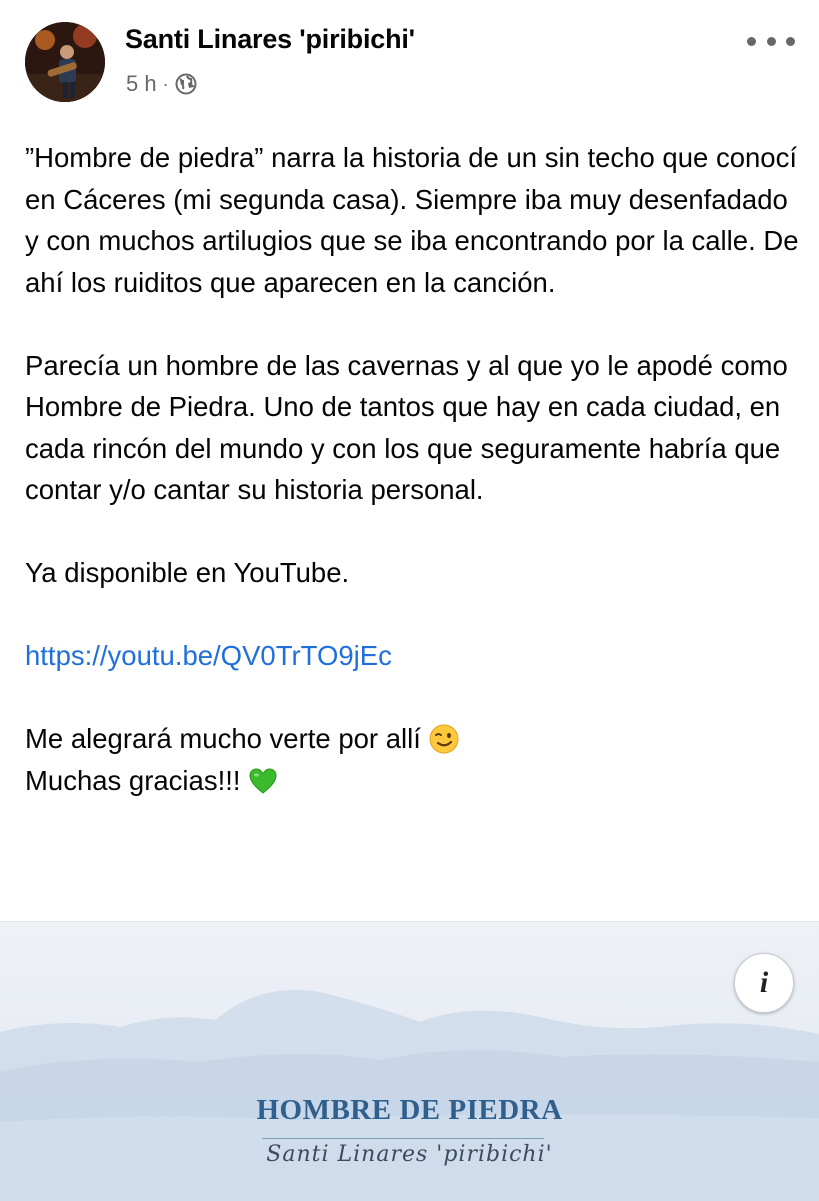 The image size is (819, 1201). I want to click on globe-icon, so click(186, 84).